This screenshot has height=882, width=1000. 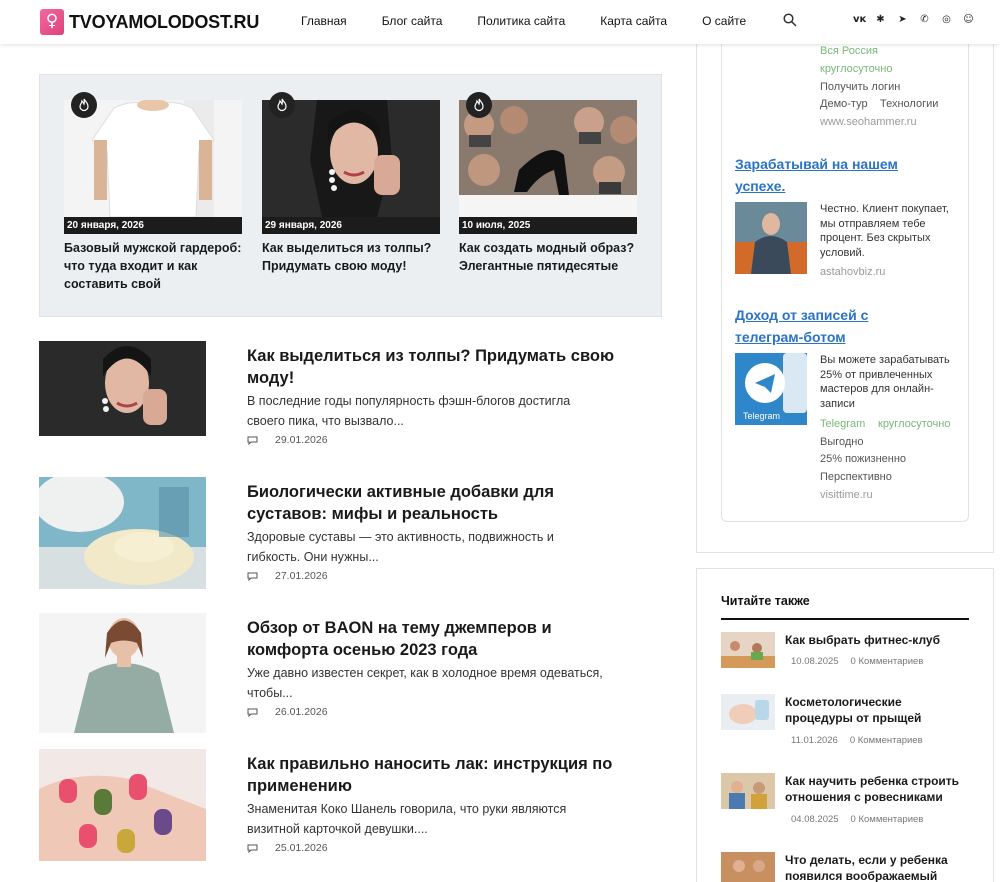 What do you see at coordinates (875, 710) in the screenshot?
I see `read-also-title-link: Косметологические процедуры от прыщей` at bounding box center [875, 710].